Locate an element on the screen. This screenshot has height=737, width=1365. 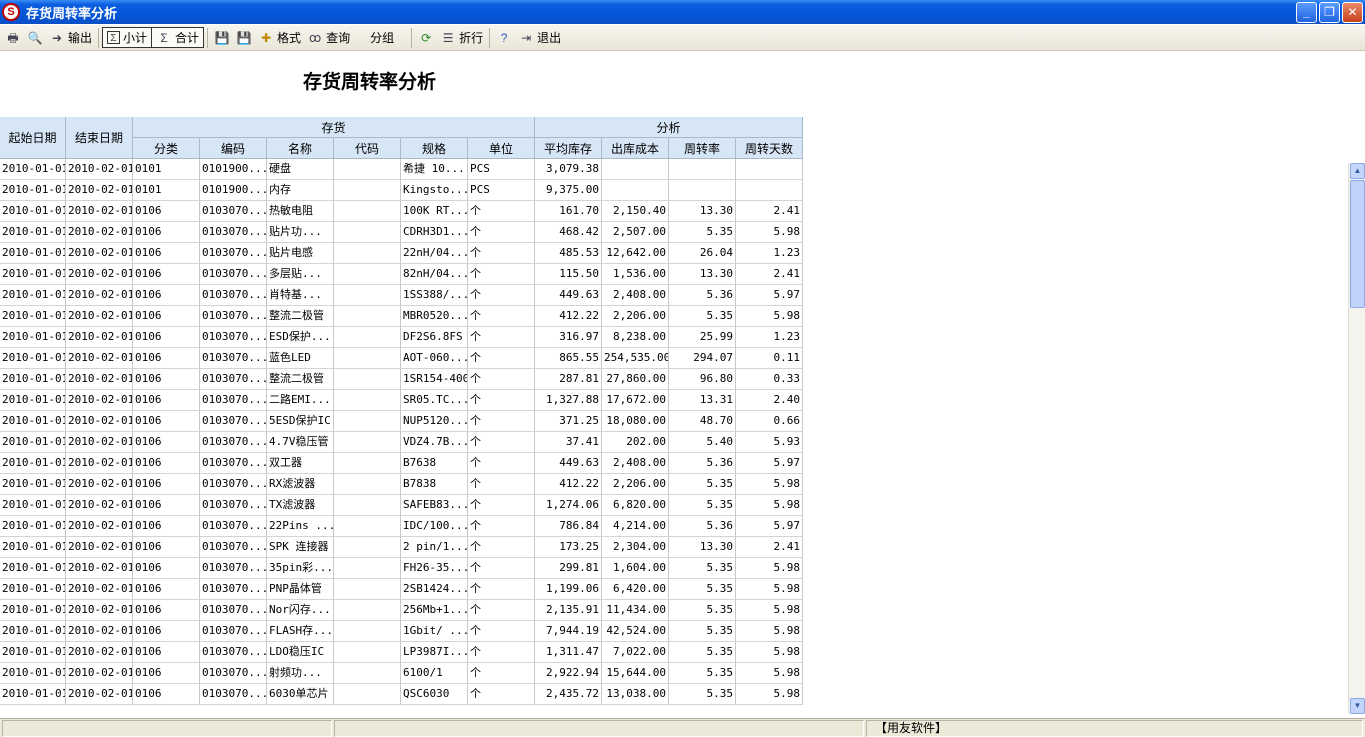
exit-button: ⇥ 退出 is located at coordinates (539, 38).